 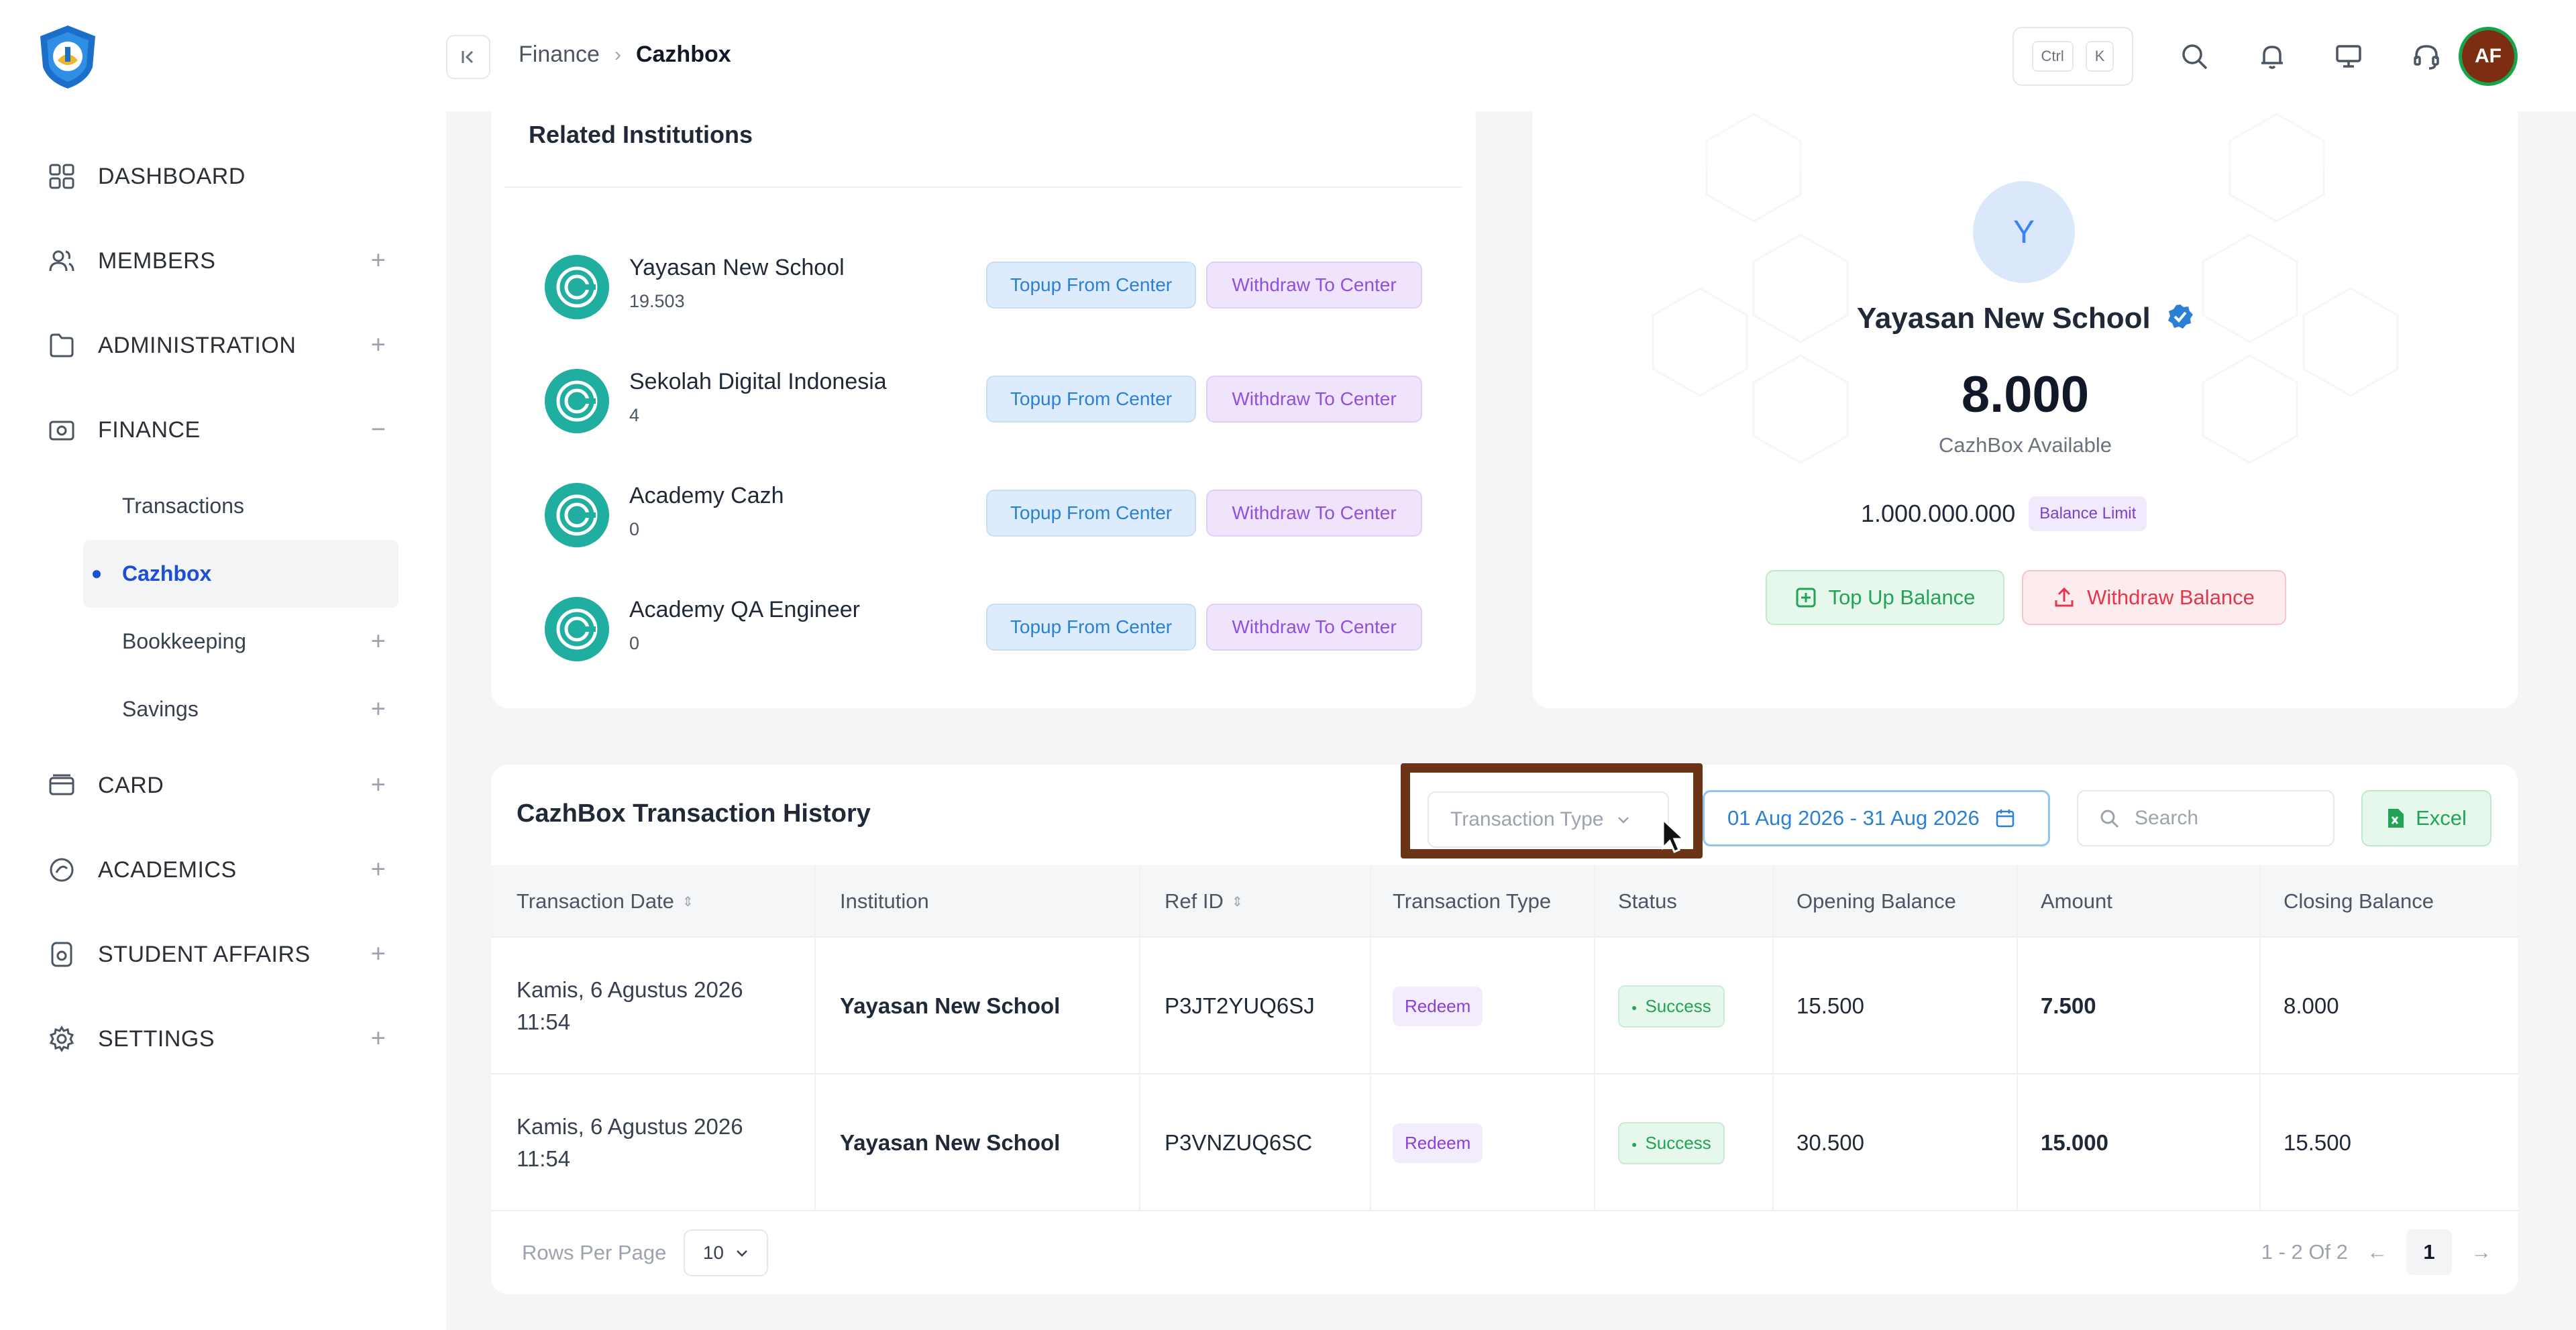 What do you see at coordinates (61, 954) in the screenshot?
I see `student-affairs-icon` at bounding box center [61, 954].